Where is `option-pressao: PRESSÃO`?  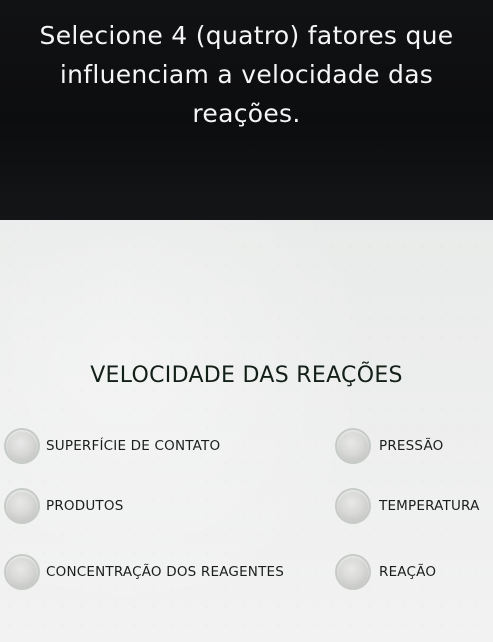 option-pressao: PRESSÃO is located at coordinates (389, 446).